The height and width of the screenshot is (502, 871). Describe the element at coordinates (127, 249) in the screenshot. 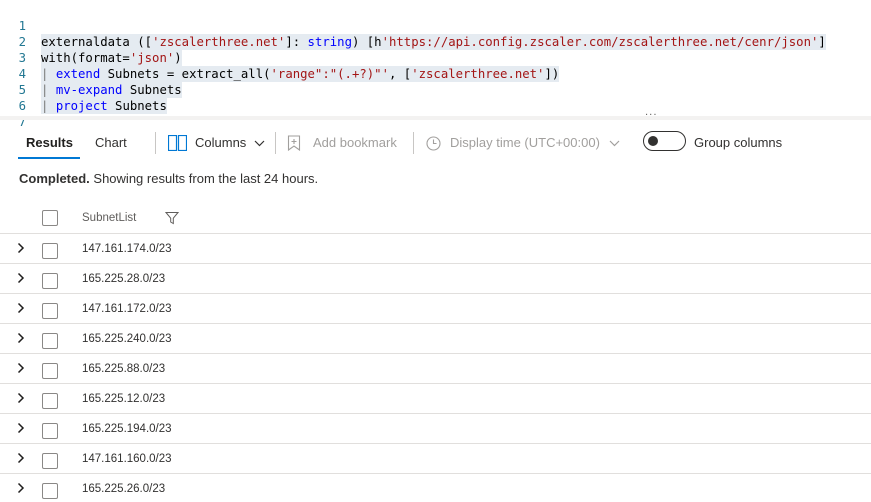

I see `subnet-cell: 147.161.174.0/23` at that location.